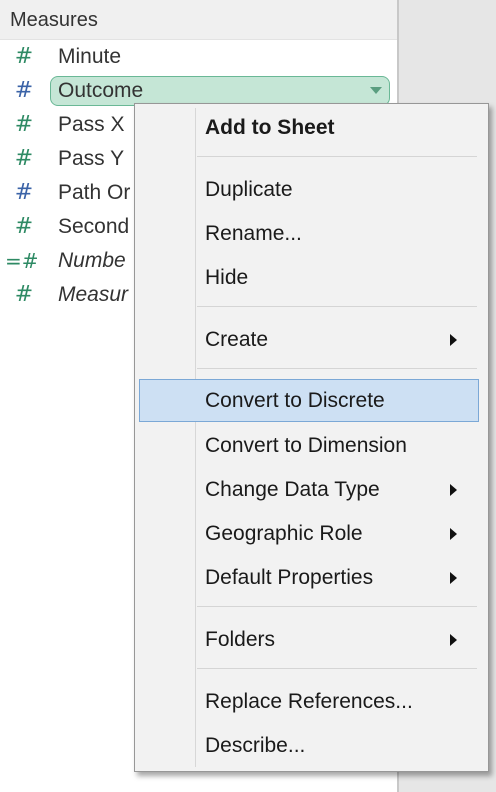 This screenshot has width=496, height=792. I want to click on menu-item-convert-to-discrete: Convert to Discrete, so click(309, 400).